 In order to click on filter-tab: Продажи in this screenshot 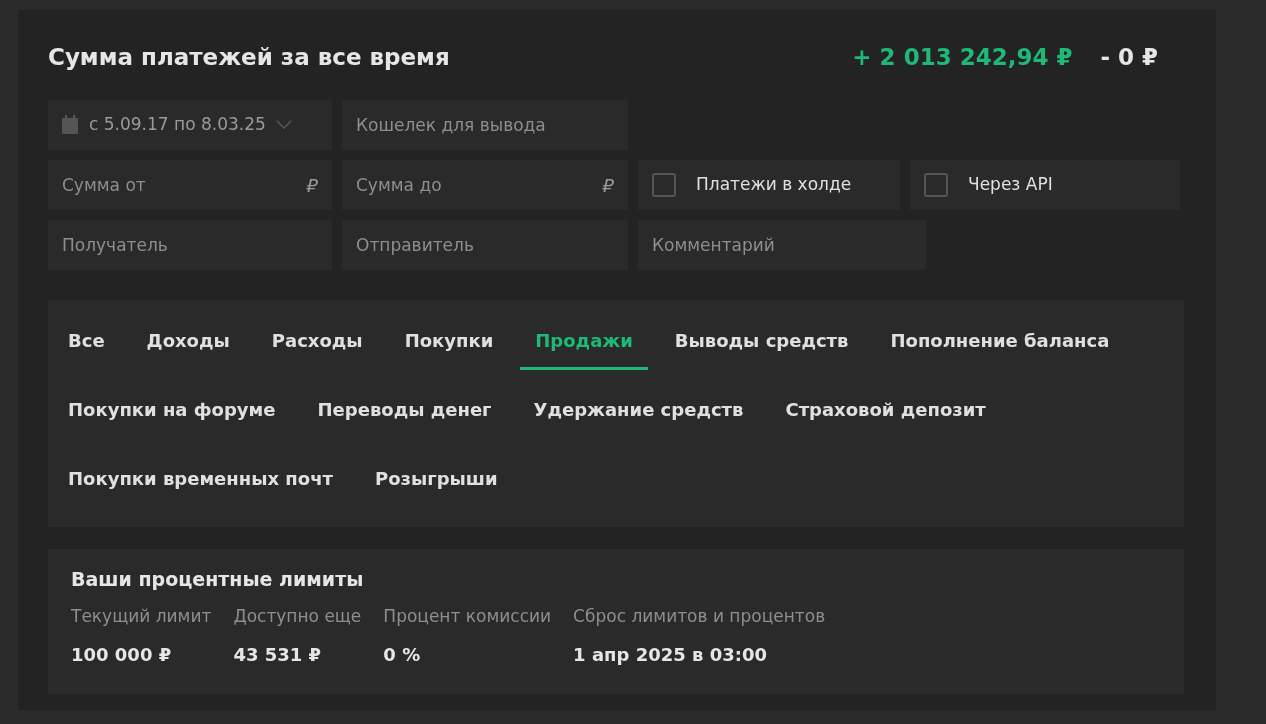, I will do `click(584, 340)`.